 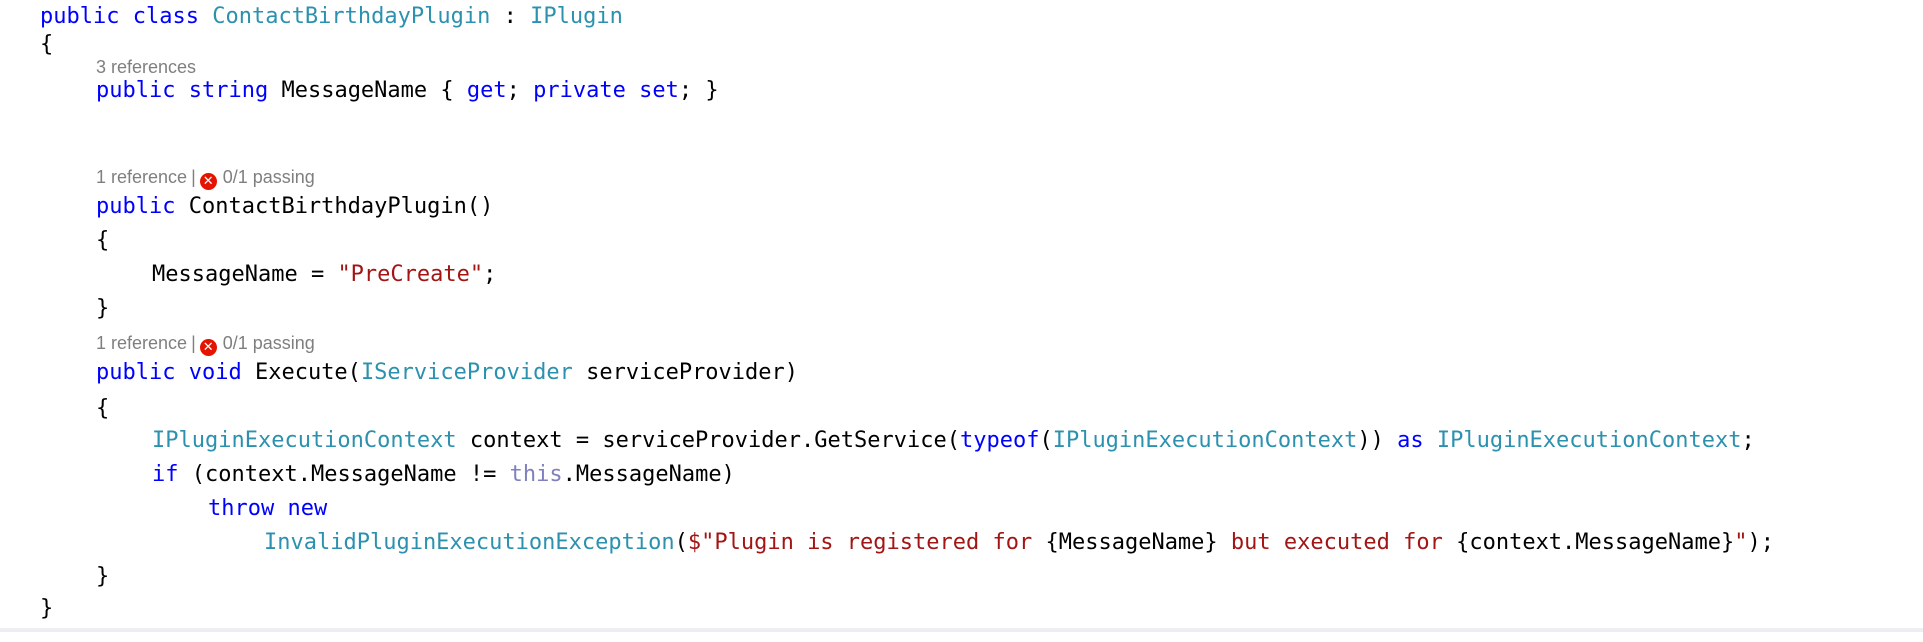 I want to click on keyword: get, so click(x=486, y=90).